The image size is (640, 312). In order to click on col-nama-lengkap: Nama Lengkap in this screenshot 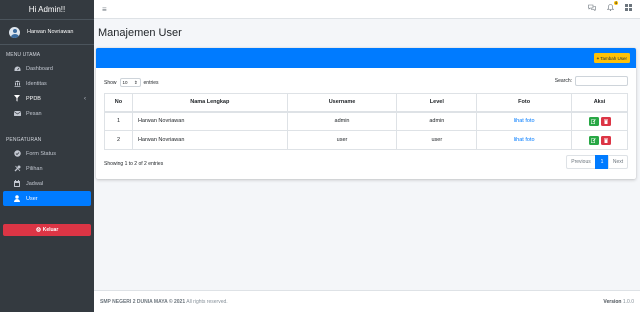, I will do `click(209, 103)`.